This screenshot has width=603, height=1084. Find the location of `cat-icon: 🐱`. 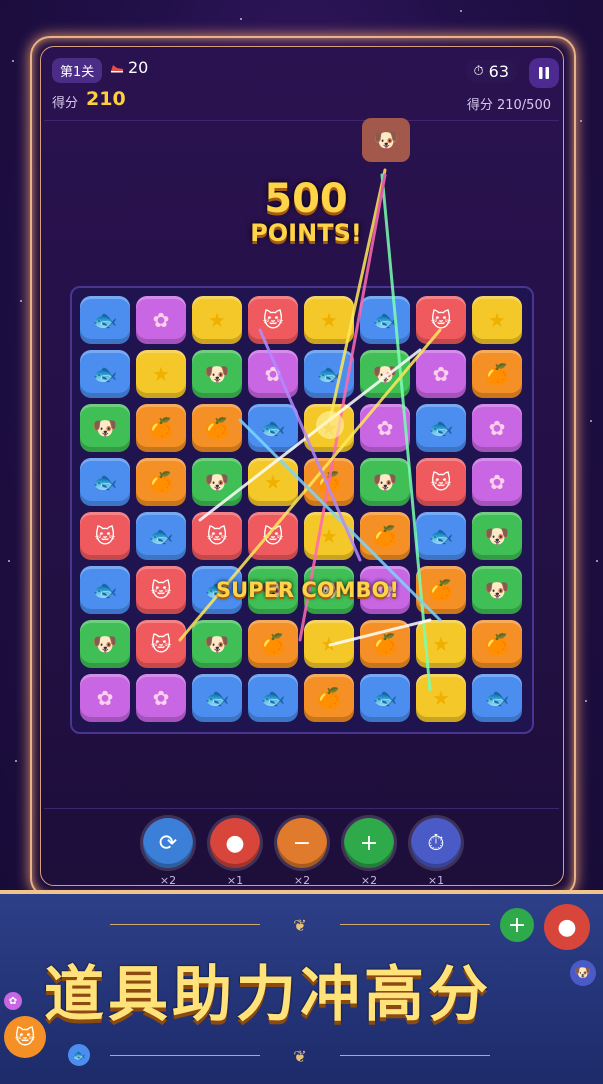

cat-icon: 🐱 is located at coordinates (25, 1037).